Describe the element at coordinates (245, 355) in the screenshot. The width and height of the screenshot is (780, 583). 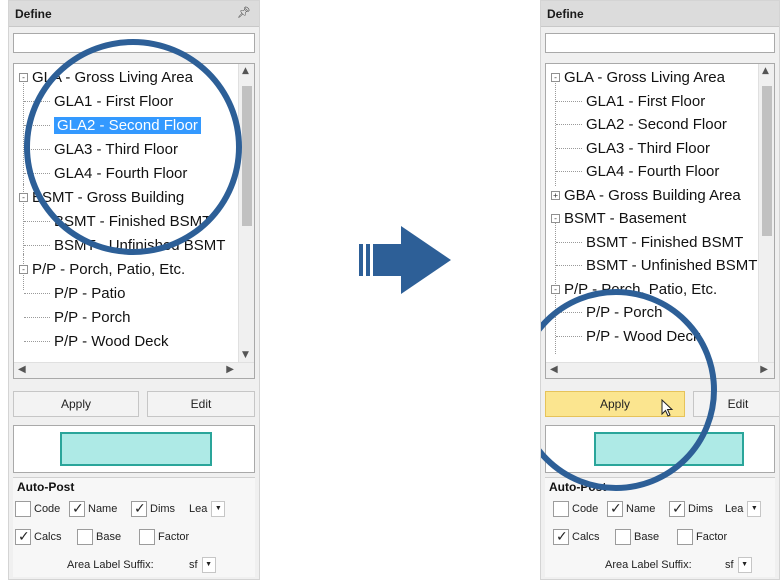
I see `scroll-down-icon: ▼` at that location.